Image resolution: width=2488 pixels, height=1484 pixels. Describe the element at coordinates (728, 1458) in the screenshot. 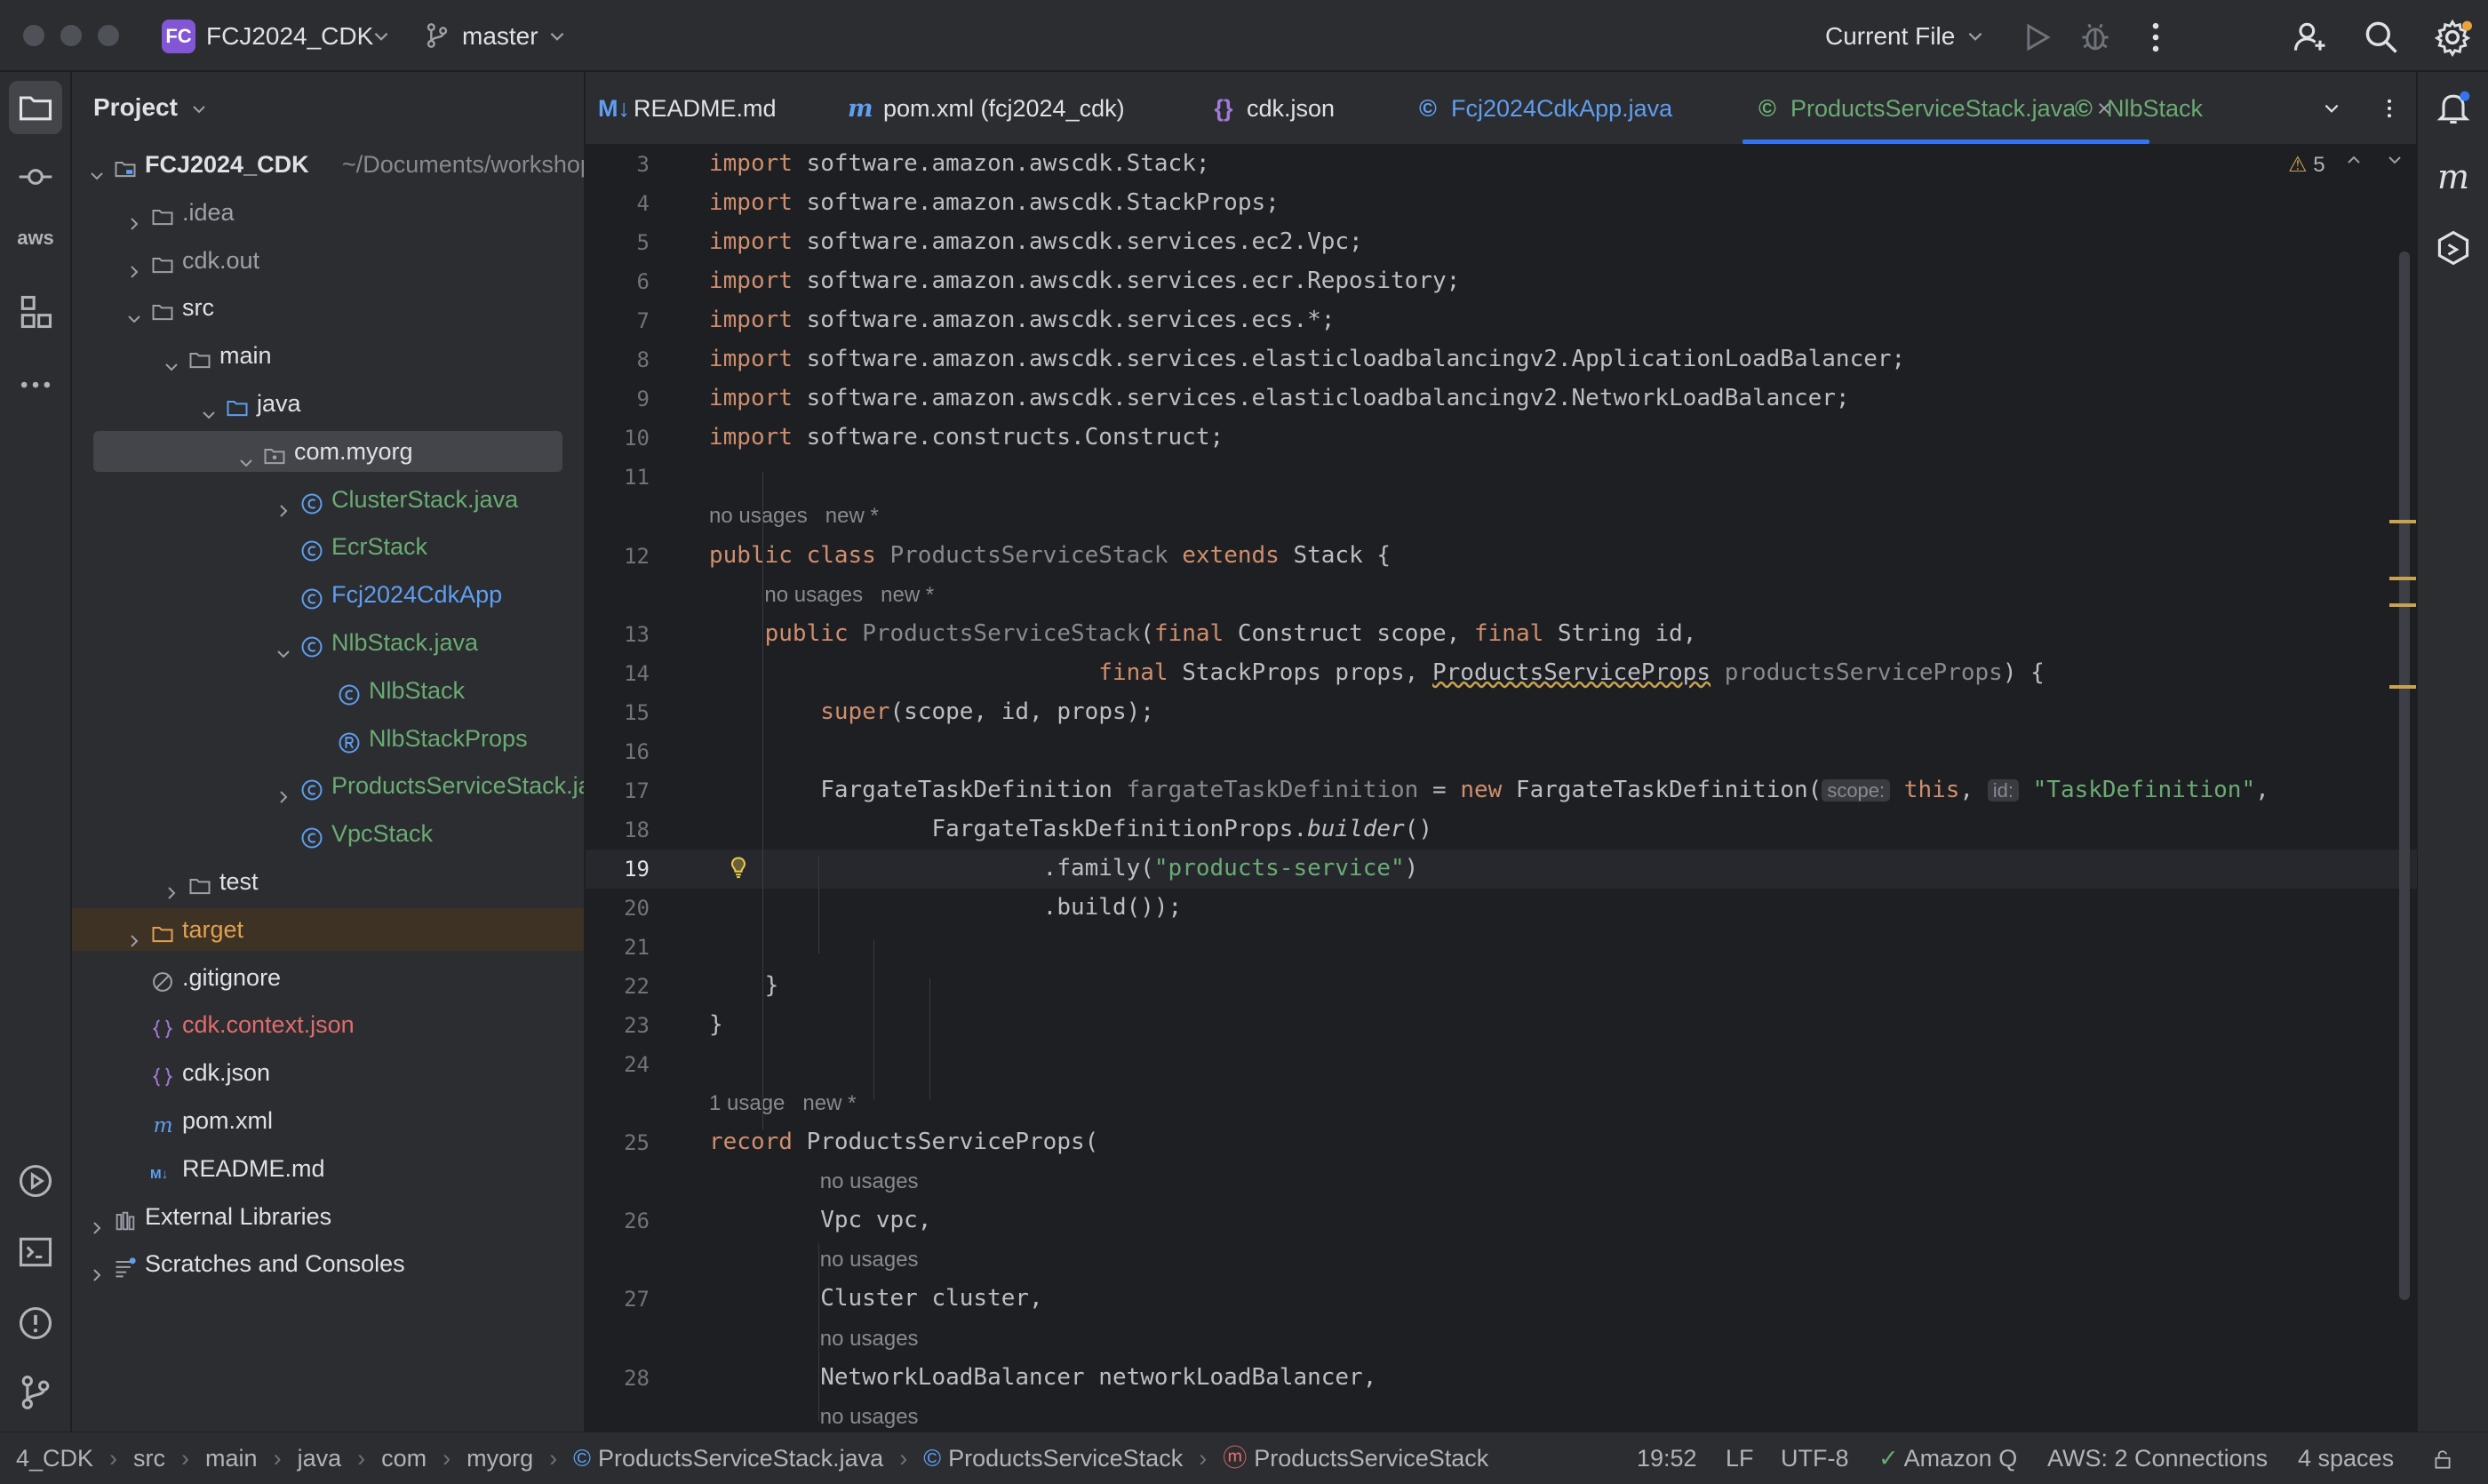

I see `breadcrumb-item: © ProductsServiceStack.java` at that location.